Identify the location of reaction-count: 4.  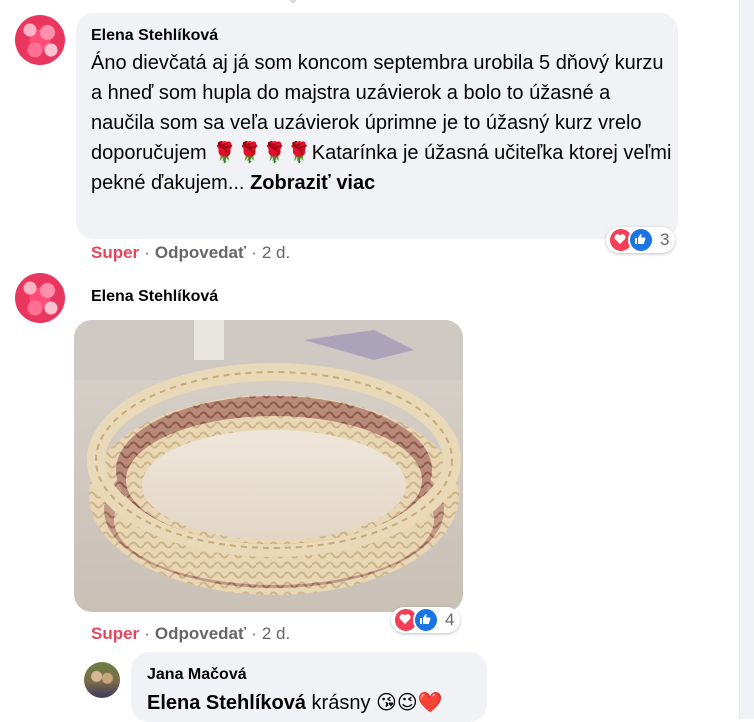
(450, 619).